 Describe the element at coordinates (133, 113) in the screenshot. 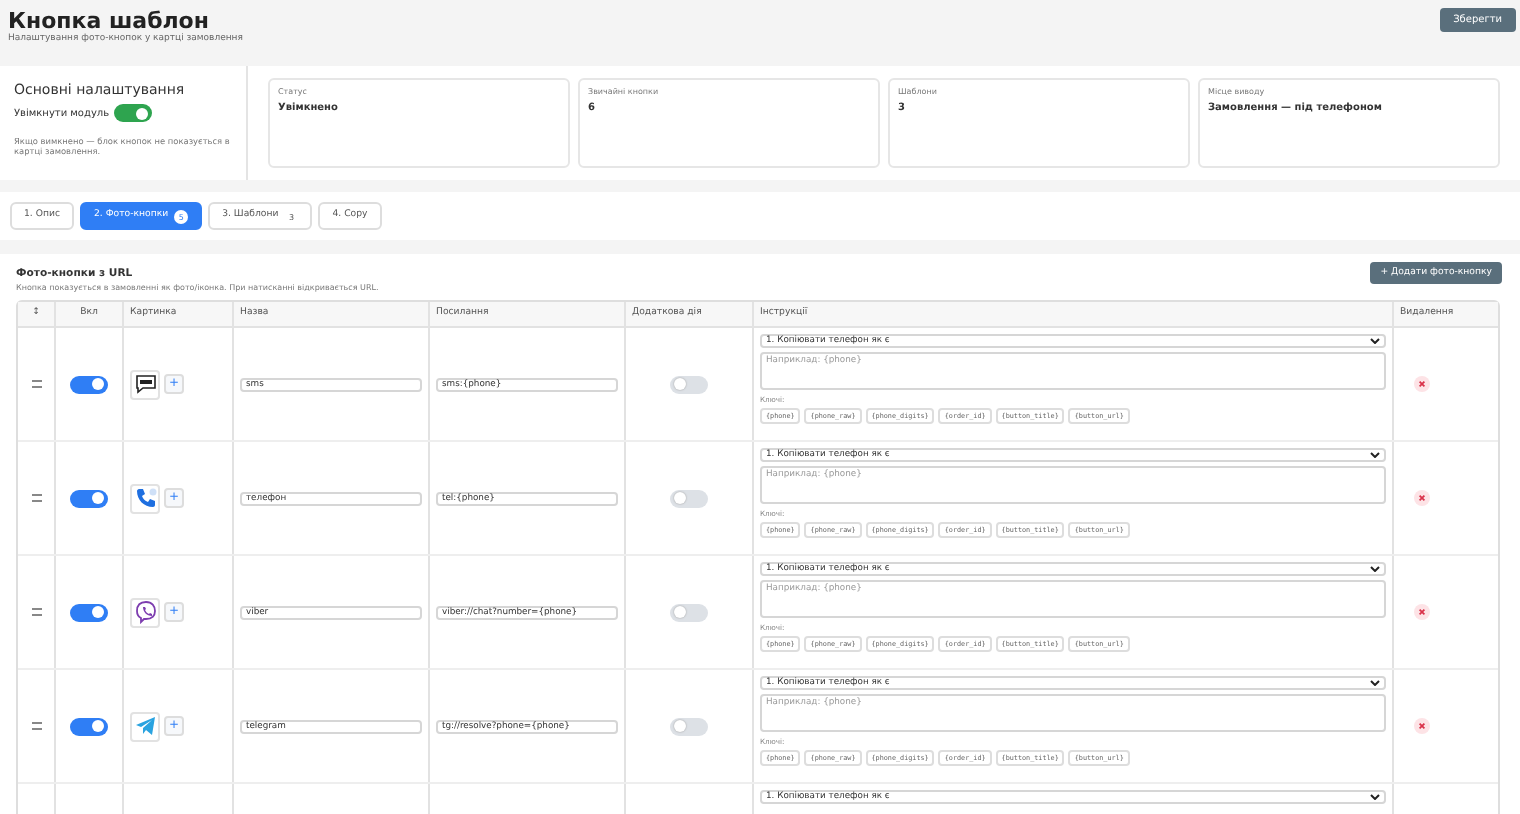

I see `module-toggle` at that location.